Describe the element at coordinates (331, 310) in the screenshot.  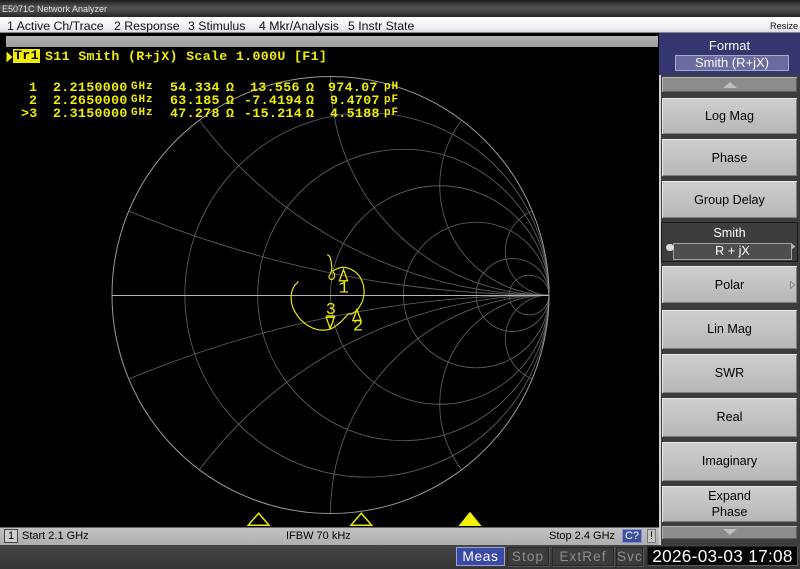
I see `svg-text: 3` at that location.